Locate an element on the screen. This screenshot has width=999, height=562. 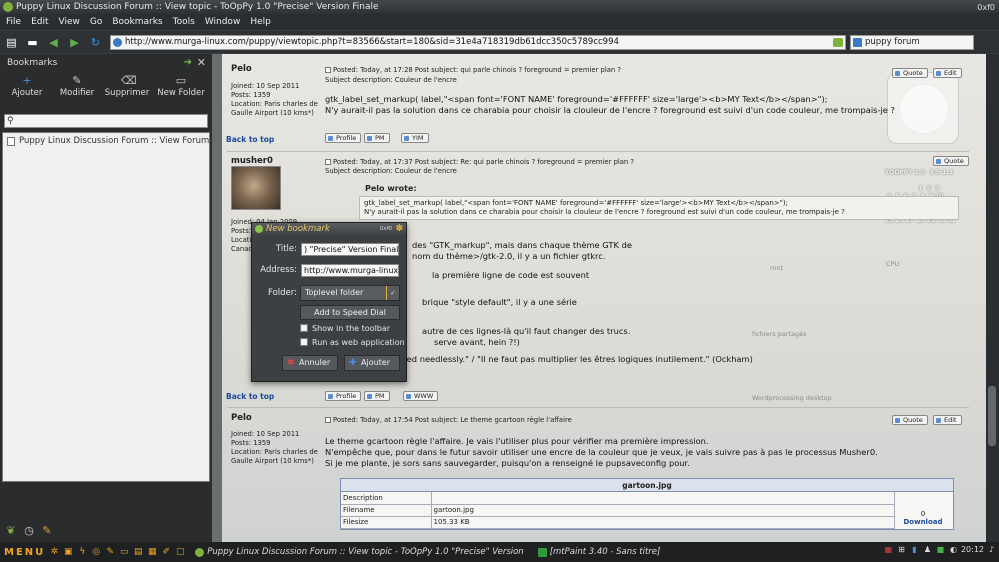
run-as-web-app-checkbox: Run as web application is located at coordinates (352, 342).